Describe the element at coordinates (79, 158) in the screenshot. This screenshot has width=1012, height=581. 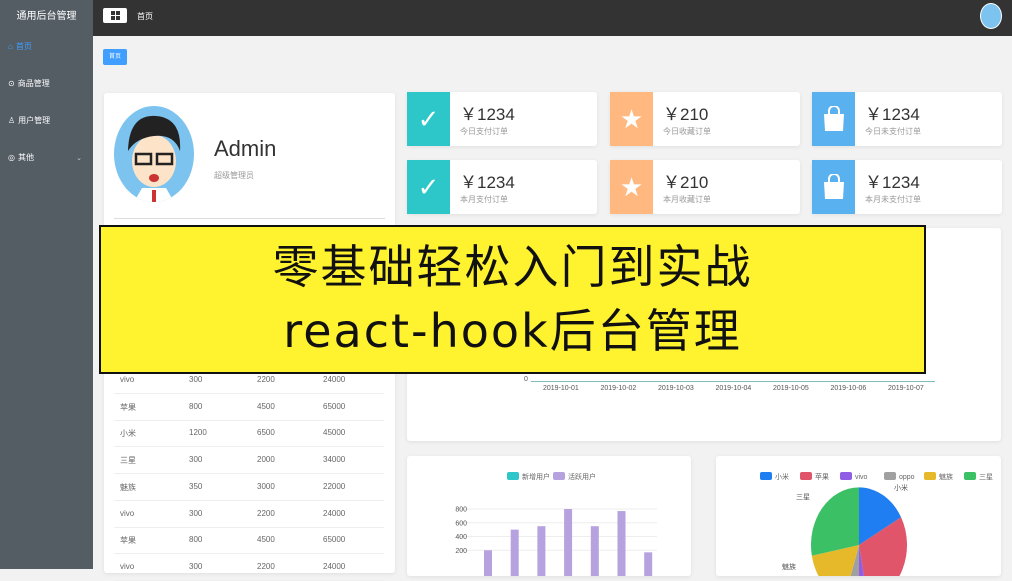
I see `chevron-down-icon: ⌄` at that location.